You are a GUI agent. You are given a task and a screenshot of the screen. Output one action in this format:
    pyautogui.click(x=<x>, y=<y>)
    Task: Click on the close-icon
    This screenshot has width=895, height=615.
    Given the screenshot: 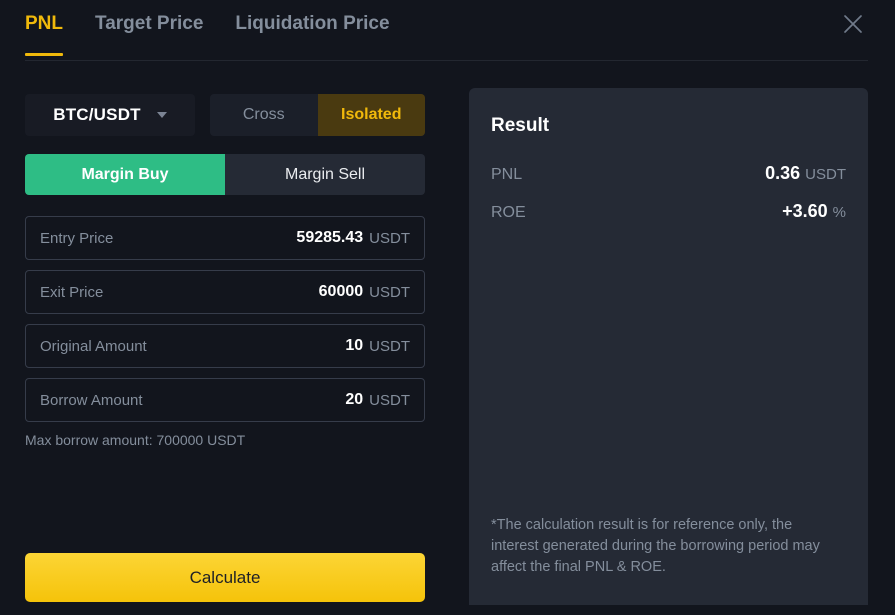 What is the action you would take?
    pyautogui.click(x=853, y=24)
    